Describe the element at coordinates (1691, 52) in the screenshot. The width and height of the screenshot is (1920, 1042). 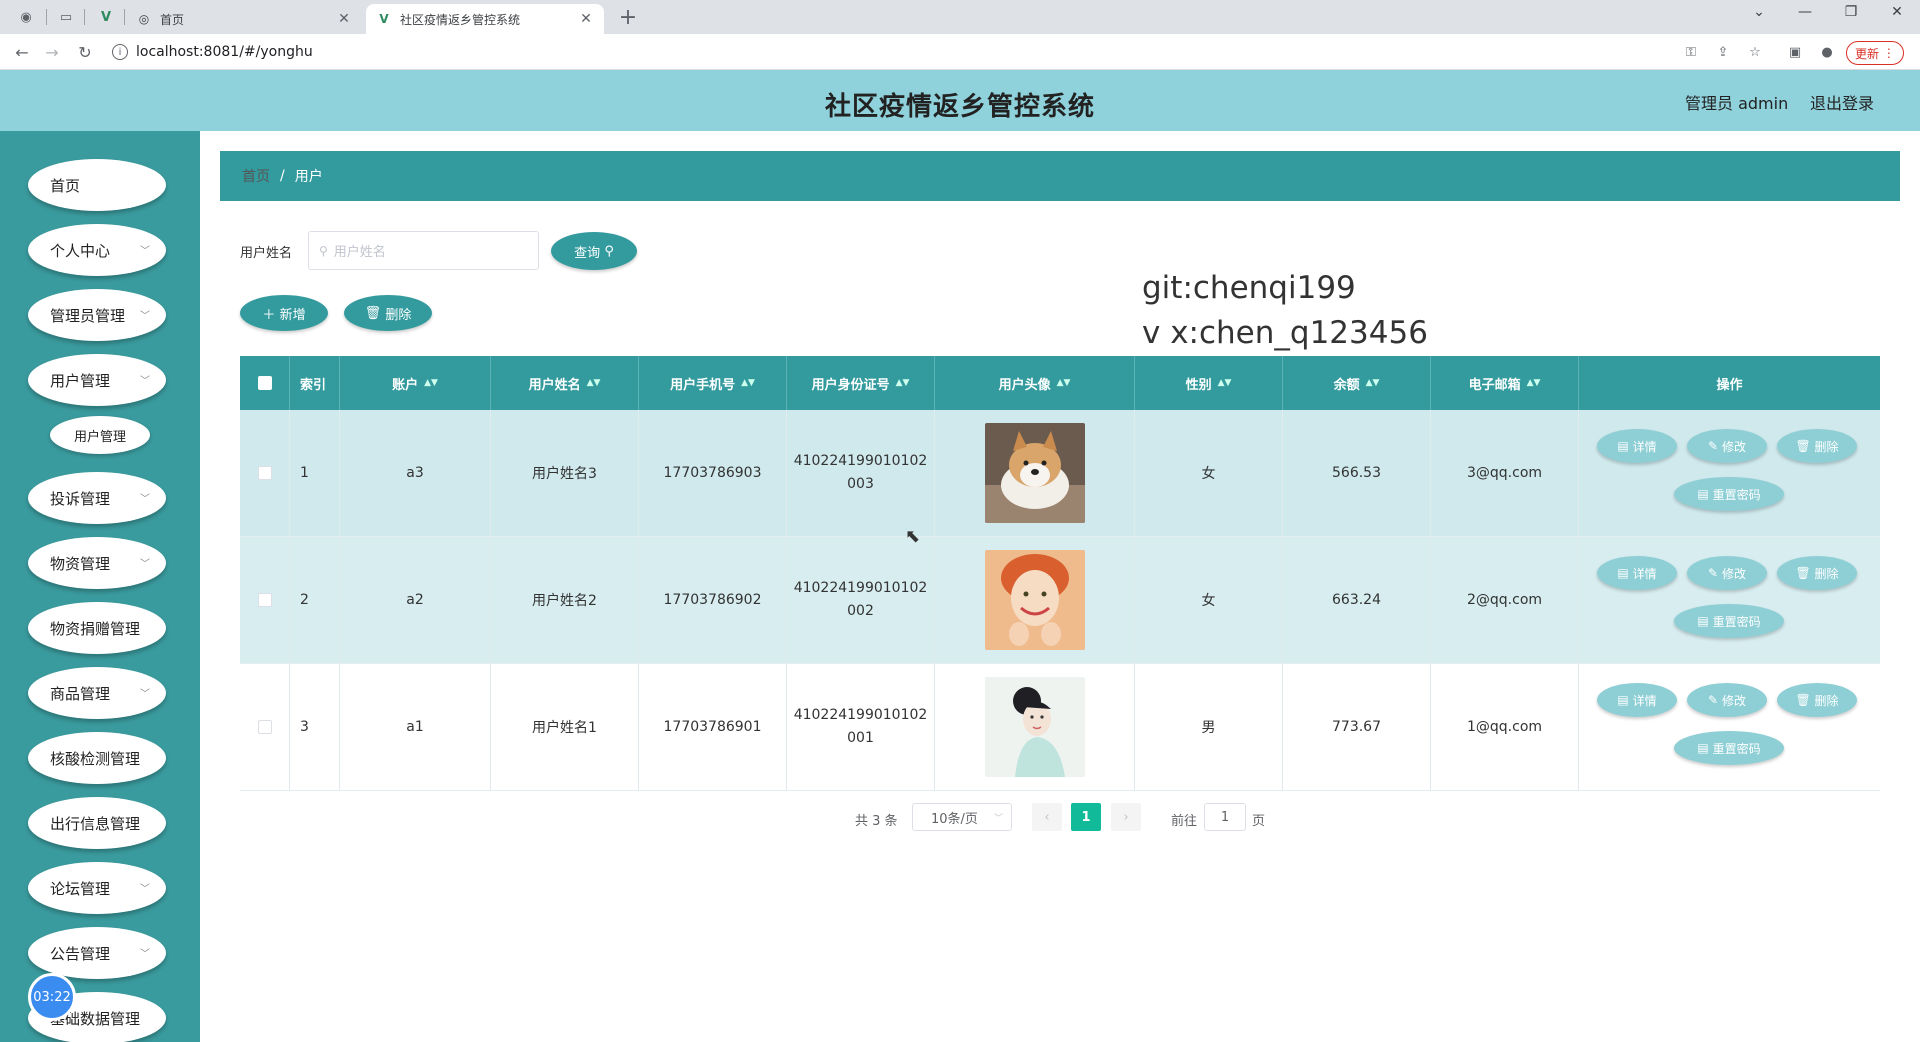
I see `key-icon: ⚿` at that location.